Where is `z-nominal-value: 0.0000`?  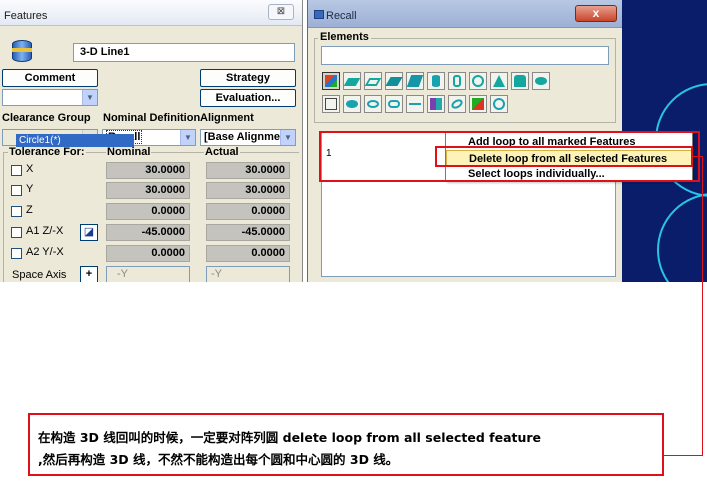 z-nominal-value: 0.0000 is located at coordinates (148, 211).